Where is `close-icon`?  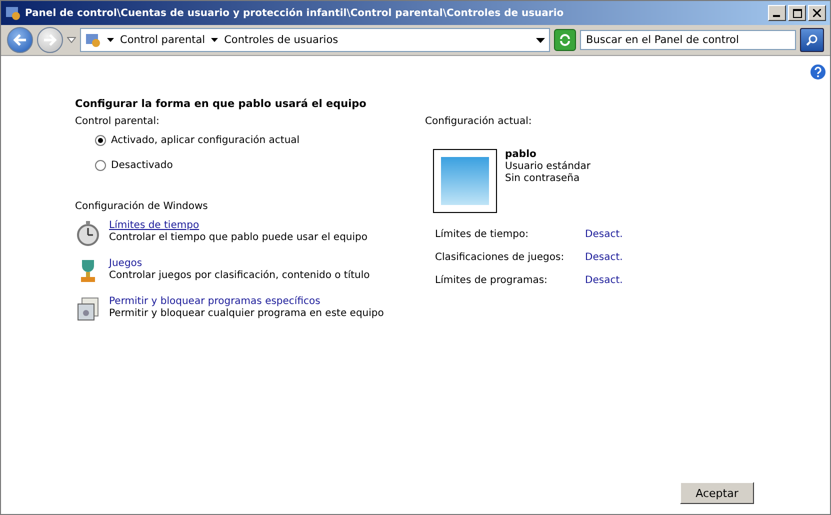 close-icon is located at coordinates (817, 13).